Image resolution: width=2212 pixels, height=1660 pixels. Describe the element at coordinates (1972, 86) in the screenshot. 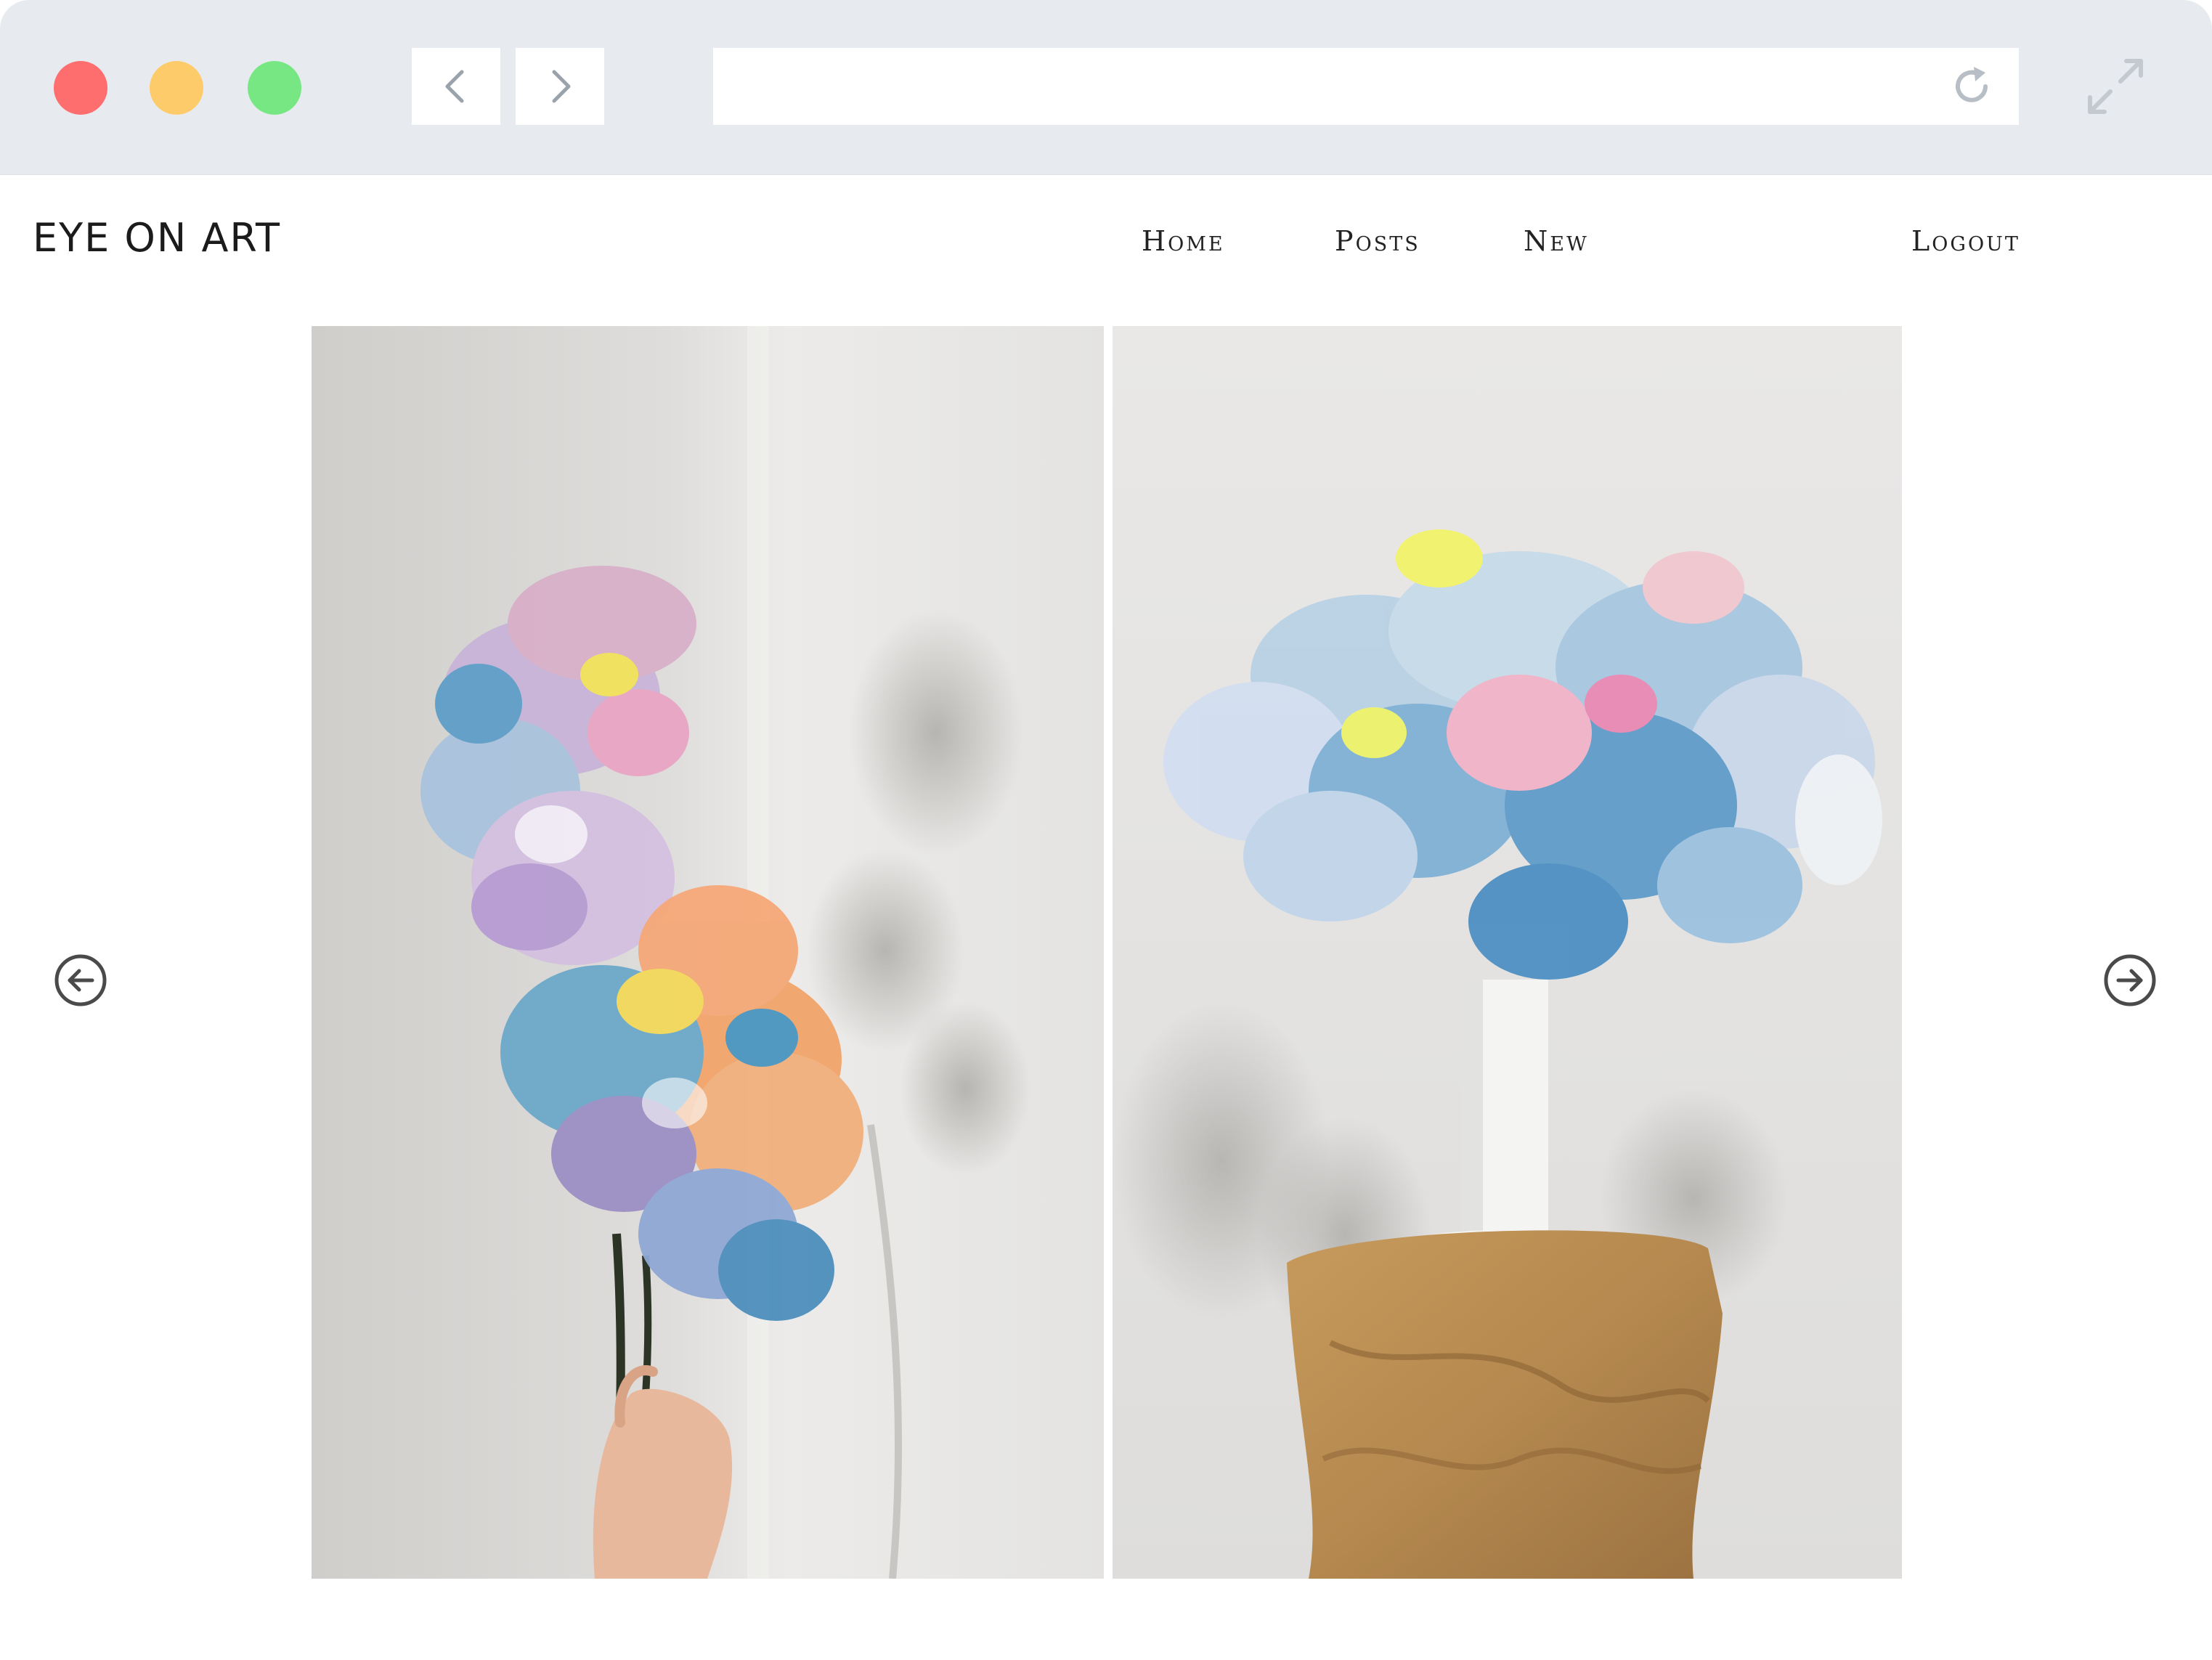

I see `reload-icon` at that location.